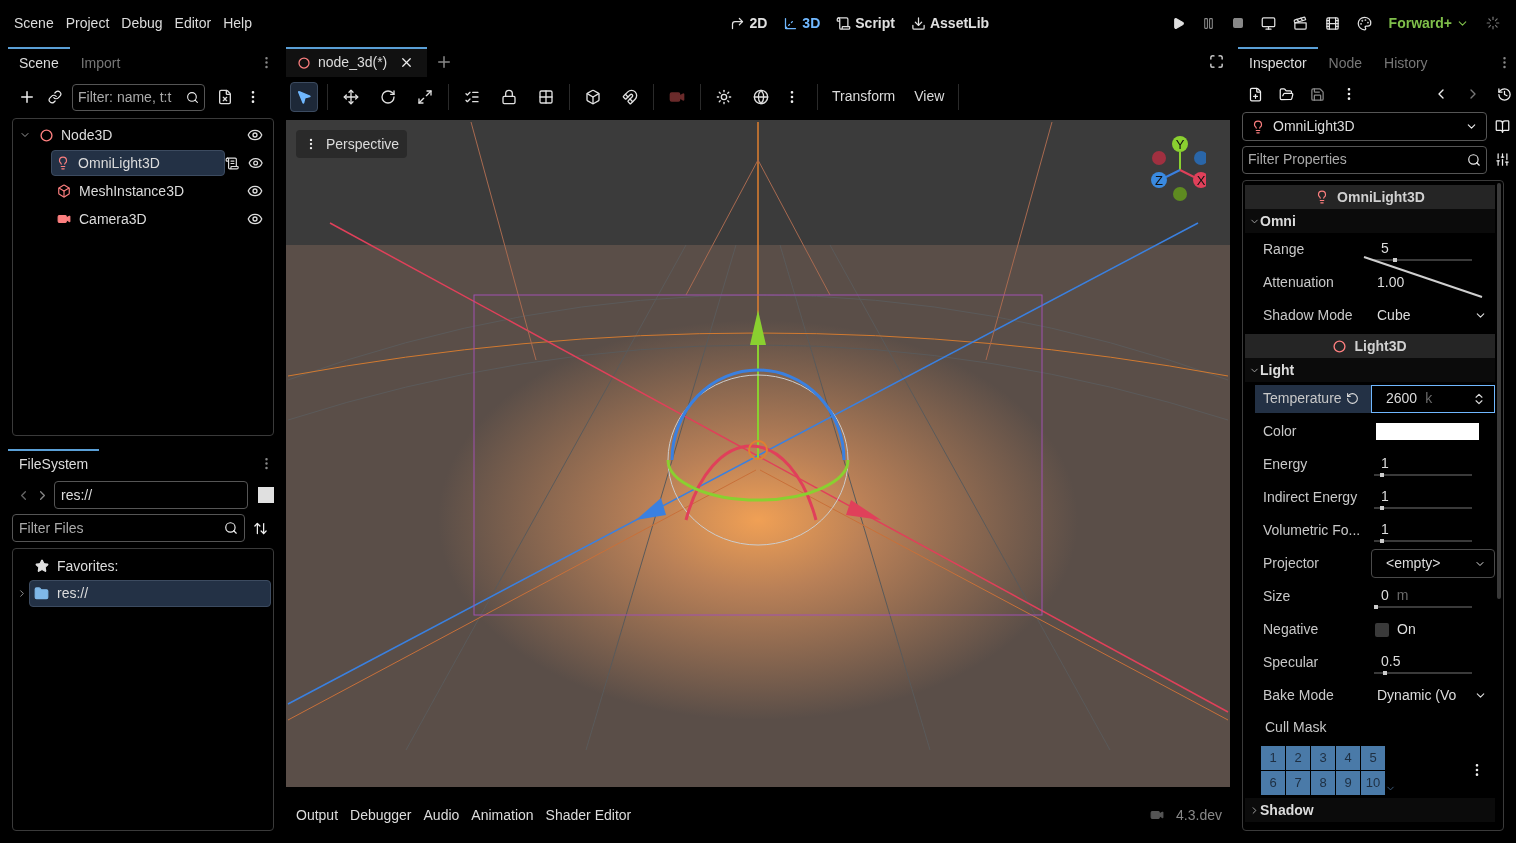 The image size is (1516, 843). What do you see at coordinates (381, 815) in the screenshot?
I see `bottom-tab: Debugger` at bounding box center [381, 815].